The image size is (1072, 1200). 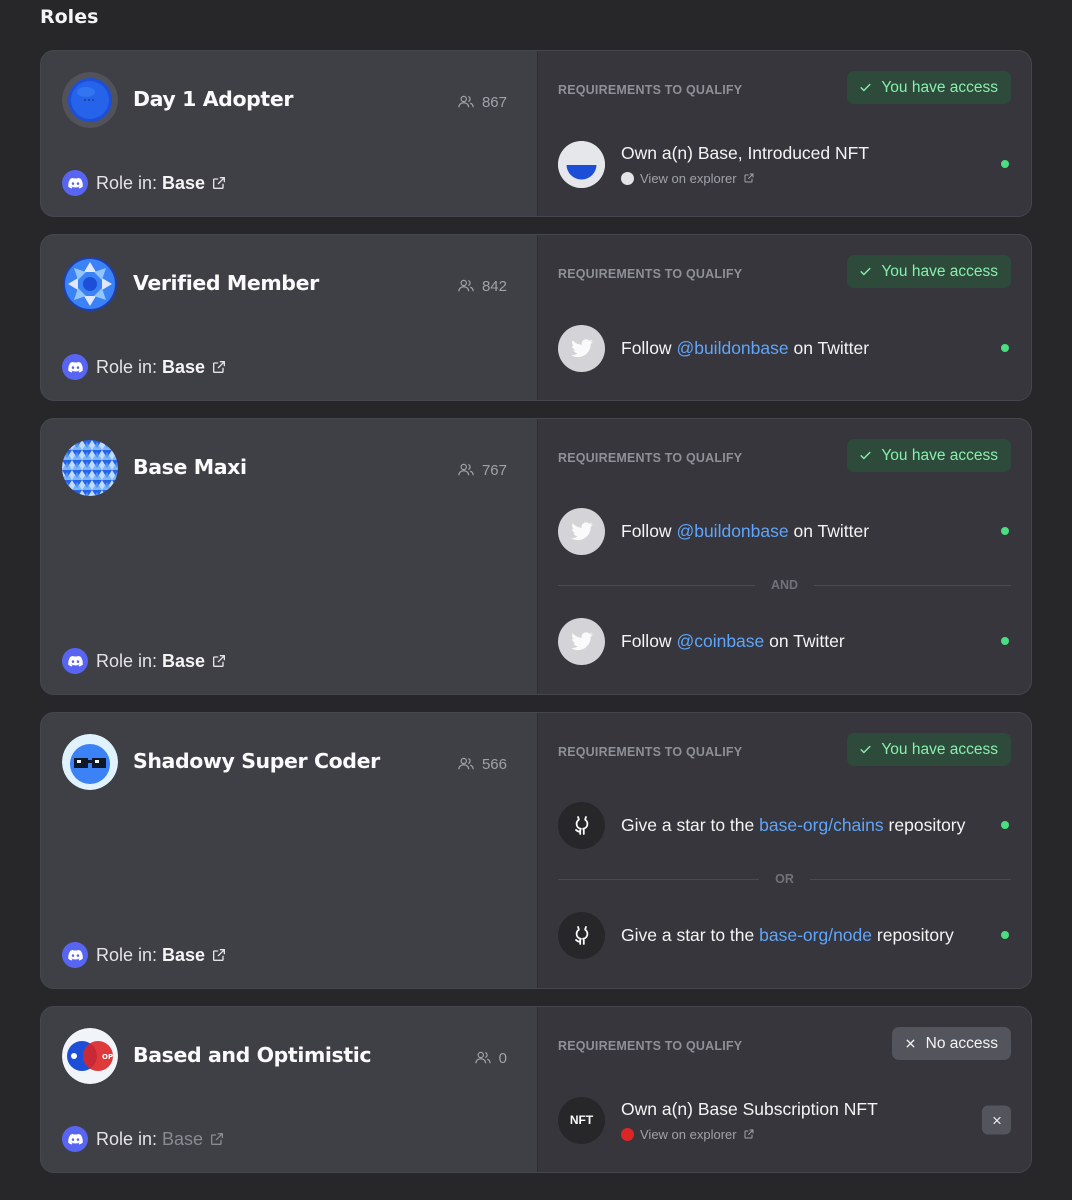 What do you see at coordinates (749, 1108) in the screenshot?
I see `requirement-text: Own a(n) Base Subscription NFT` at bounding box center [749, 1108].